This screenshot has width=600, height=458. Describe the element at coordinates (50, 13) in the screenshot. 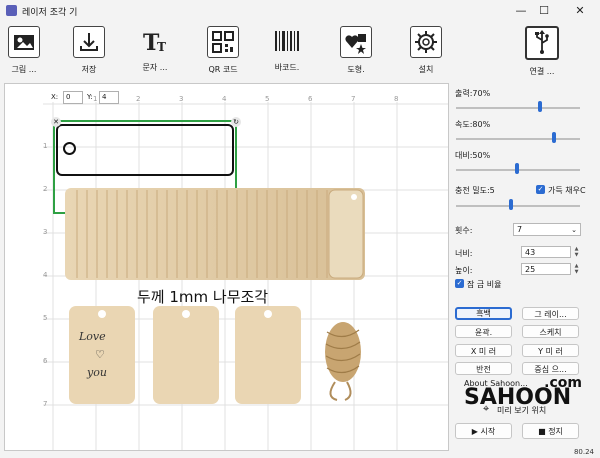

I see `window-title: 레이저 조각 기` at that location.